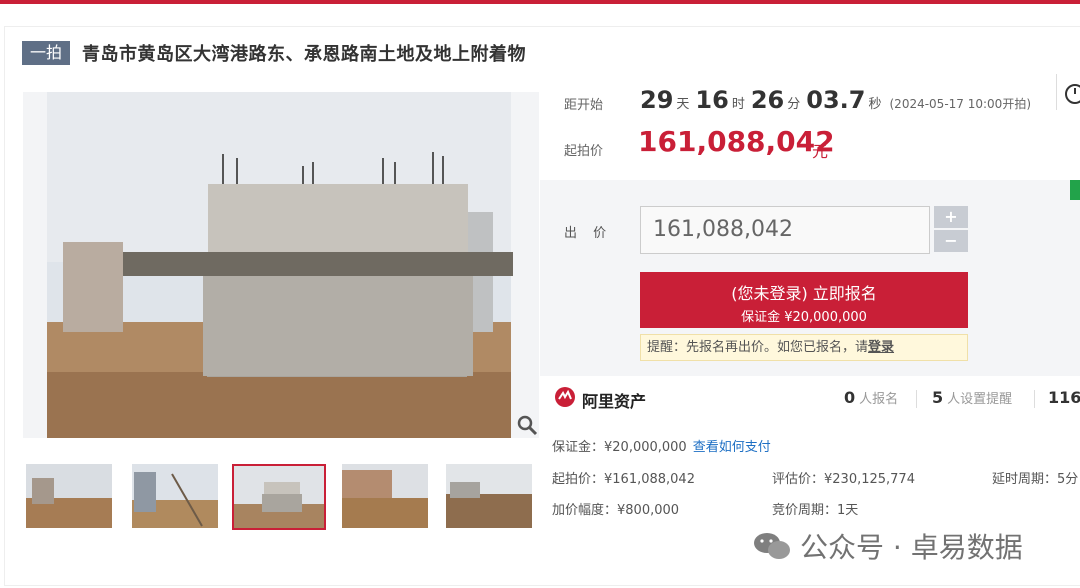 This screenshot has height=588, width=1080. I want to click on reminder-label: 人设置提醒, so click(980, 399).